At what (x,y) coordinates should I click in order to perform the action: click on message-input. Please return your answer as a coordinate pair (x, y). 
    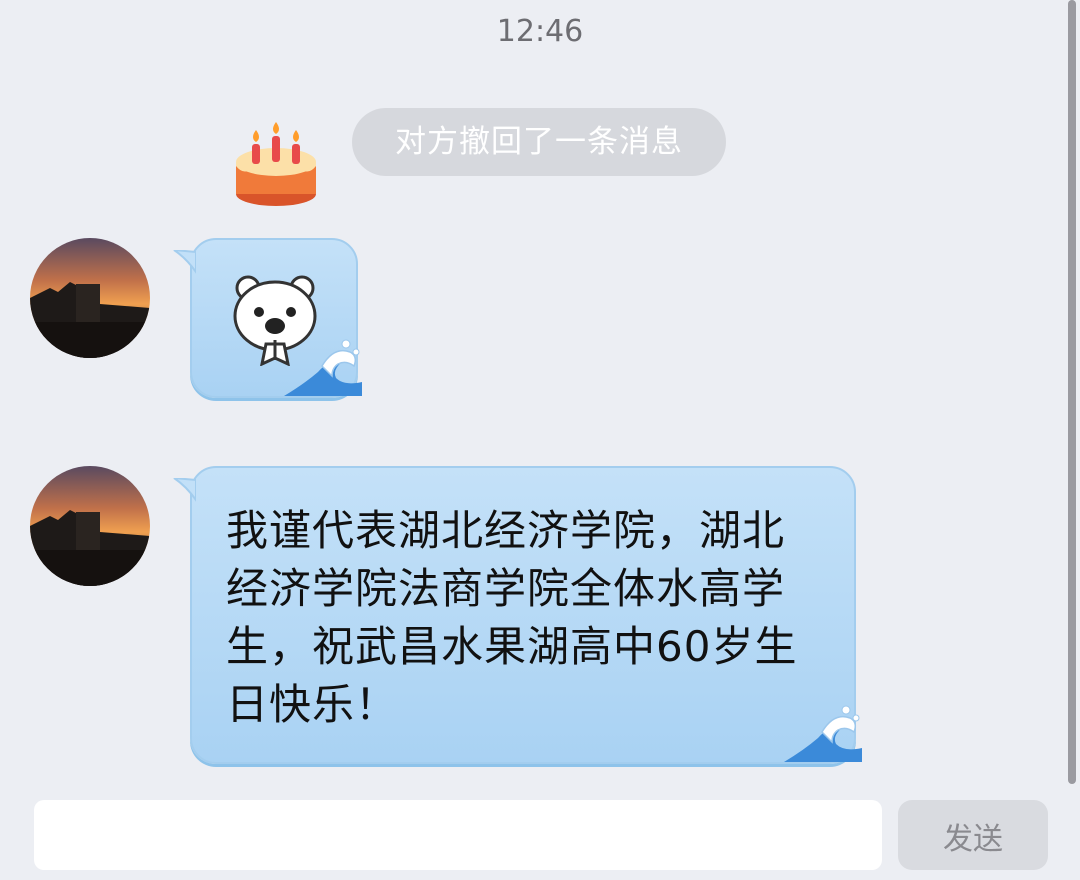
    Looking at the image, I should click on (458, 835).